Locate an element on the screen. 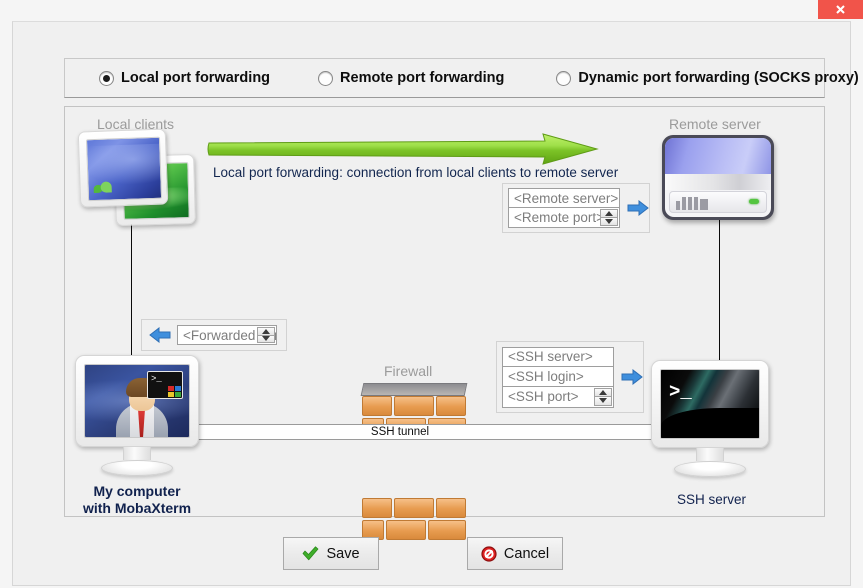  radio-local-port-forwarding: Local port forwarding is located at coordinates (184, 78).